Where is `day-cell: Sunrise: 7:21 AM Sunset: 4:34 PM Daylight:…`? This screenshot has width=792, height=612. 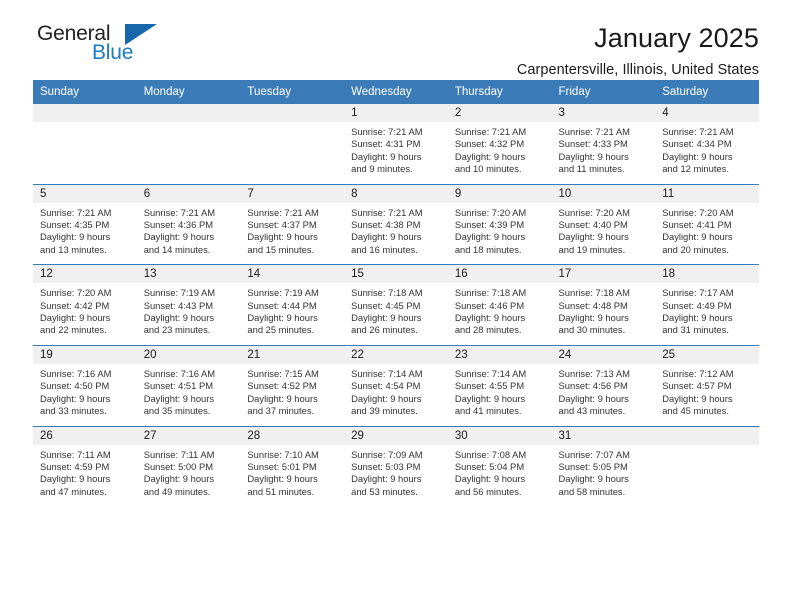 day-cell: Sunrise: 7:21 AM Sunset: 4:34 PM Daylight:… is located at coordinates (707, 153).